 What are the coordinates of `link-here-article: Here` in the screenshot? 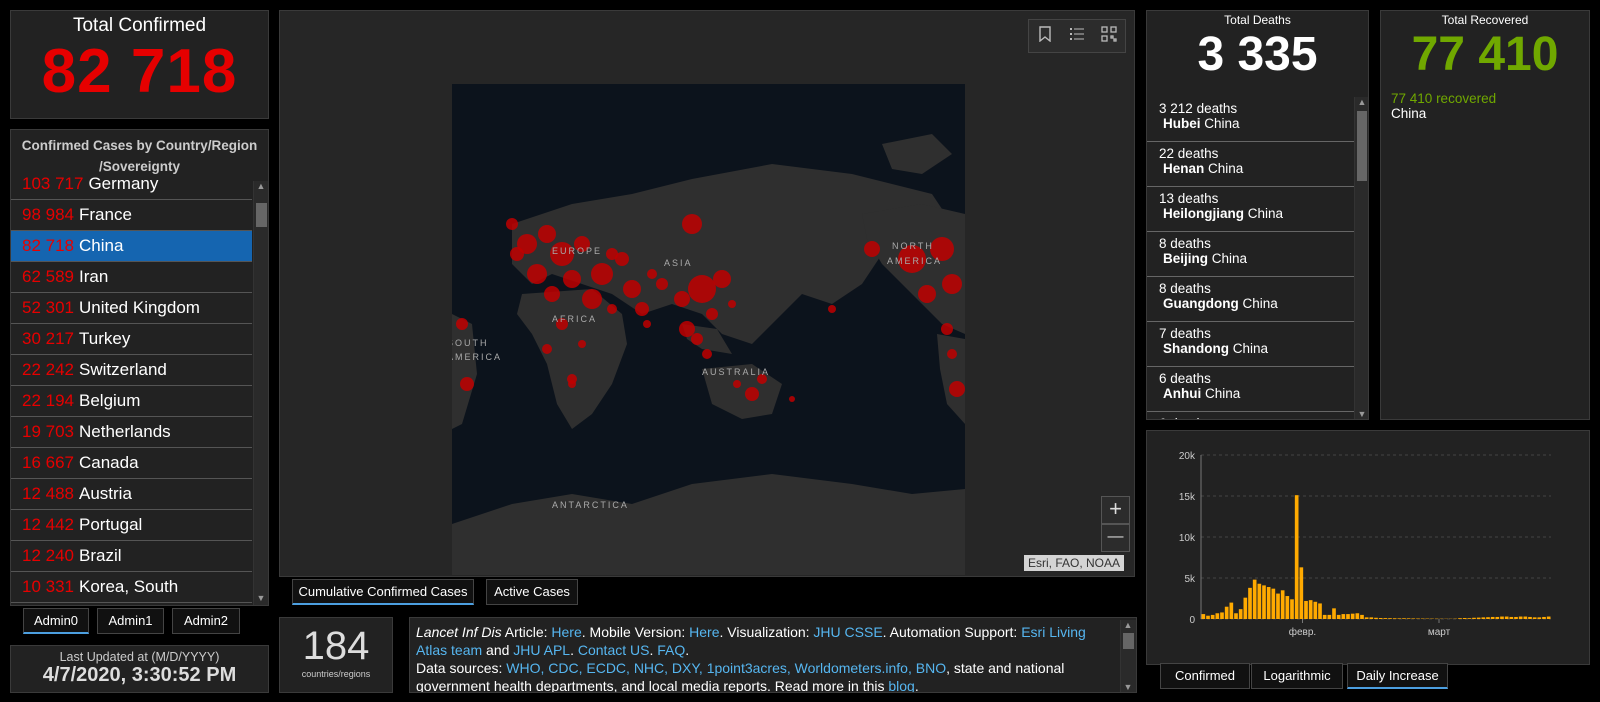 It's located at (566, 632).